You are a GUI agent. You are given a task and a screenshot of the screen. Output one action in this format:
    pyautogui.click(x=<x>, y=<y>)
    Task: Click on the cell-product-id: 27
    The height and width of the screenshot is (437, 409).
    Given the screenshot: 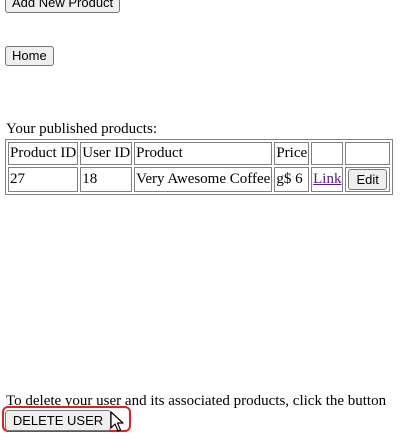 What is the action you would take?
    pyautogui.click(x=43, y=179)
    